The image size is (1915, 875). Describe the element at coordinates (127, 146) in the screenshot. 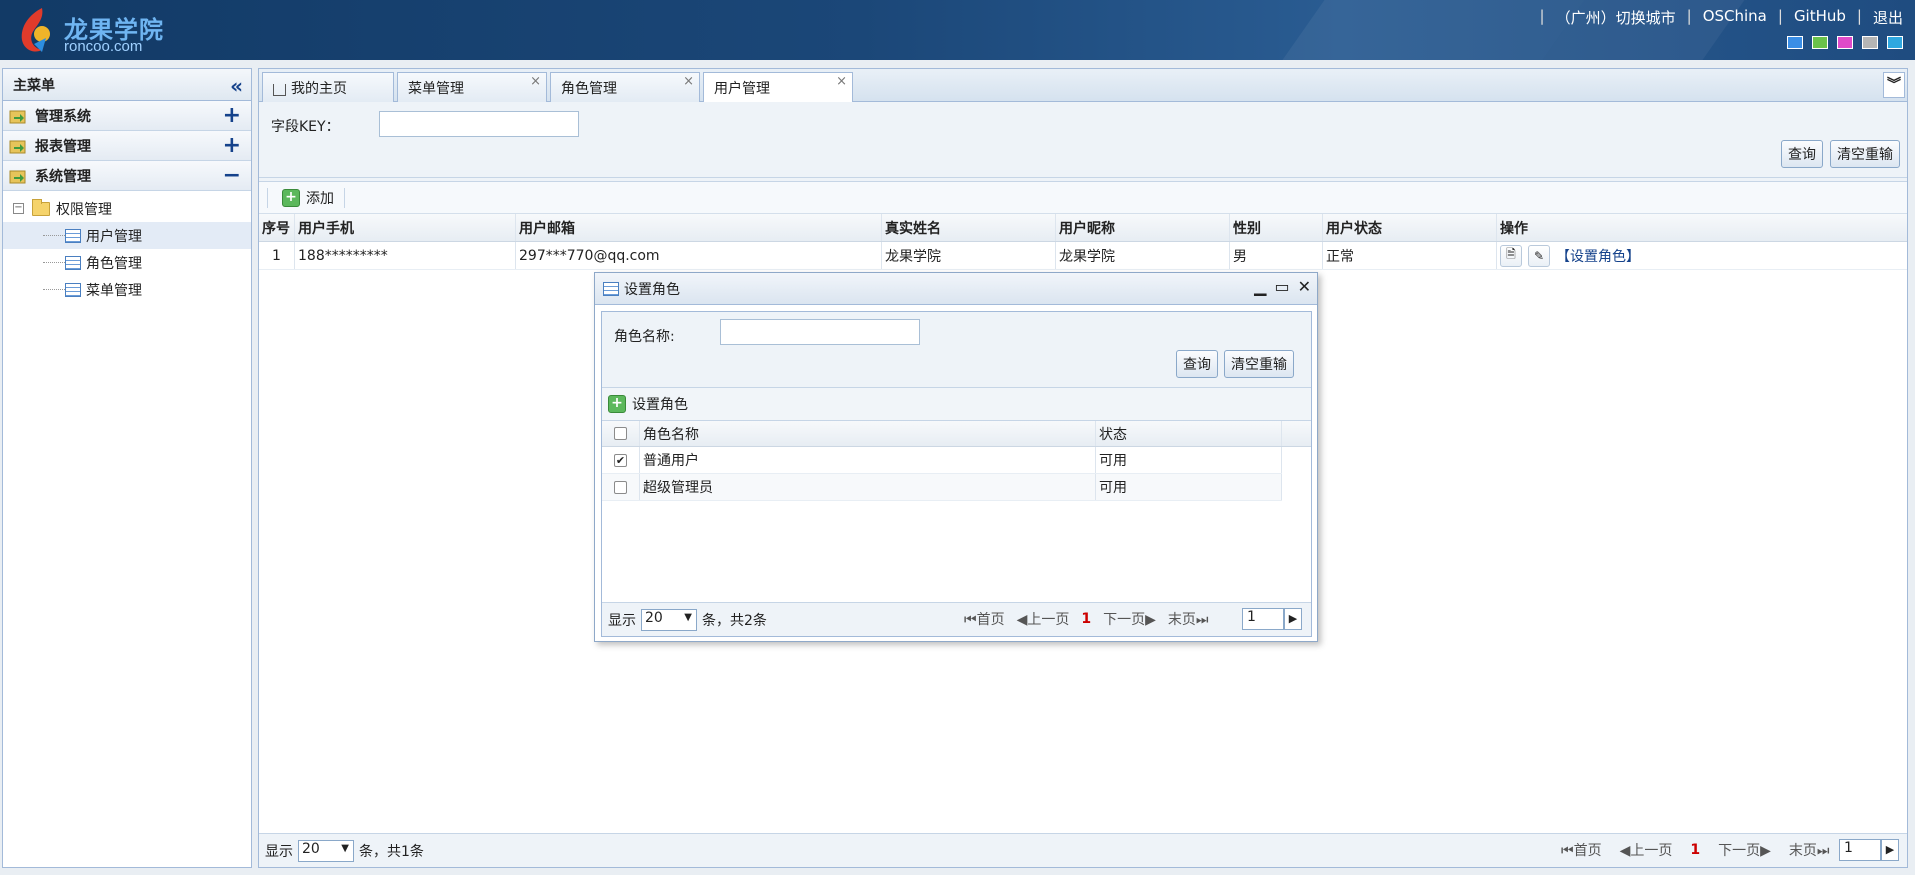

I see `sidebar-group-report: 报表管理 +` at that location.